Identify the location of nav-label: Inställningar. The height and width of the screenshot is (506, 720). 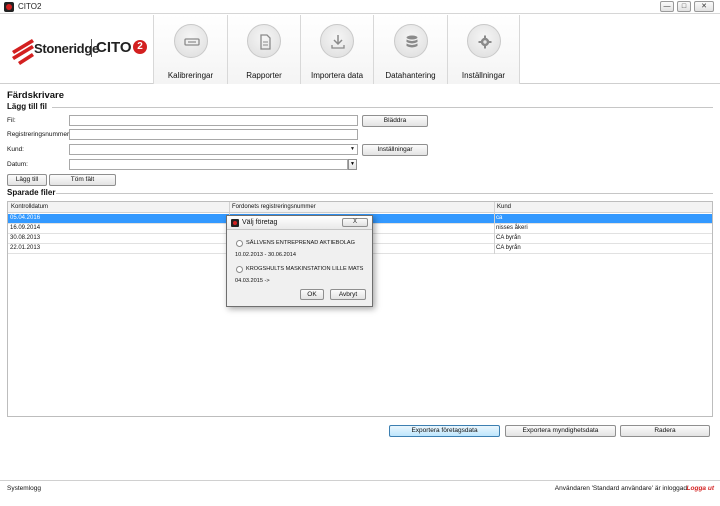
(483, 75).